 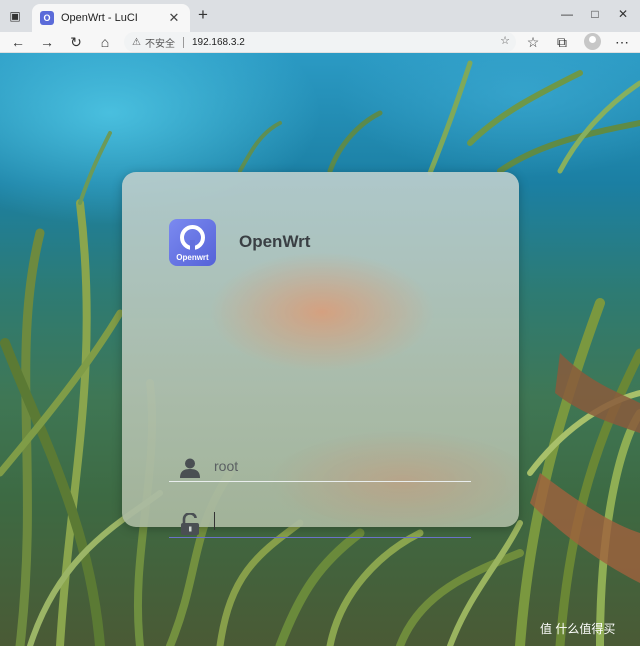 I want to click on watermark-text: 值 什么值得买, so click(x=578, y=629).